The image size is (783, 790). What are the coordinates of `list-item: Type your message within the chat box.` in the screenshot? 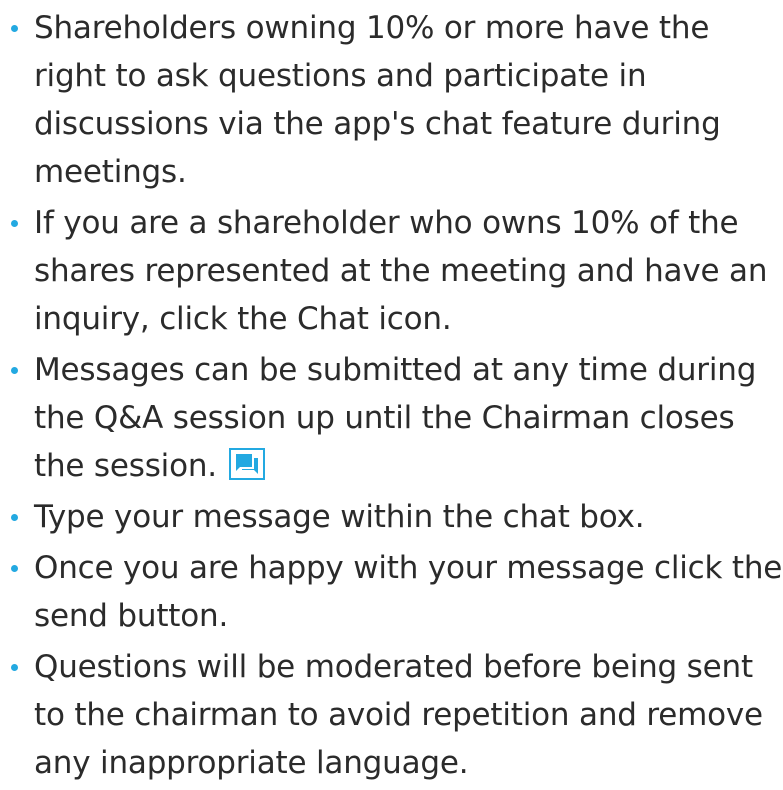 It's located at (391, 517).